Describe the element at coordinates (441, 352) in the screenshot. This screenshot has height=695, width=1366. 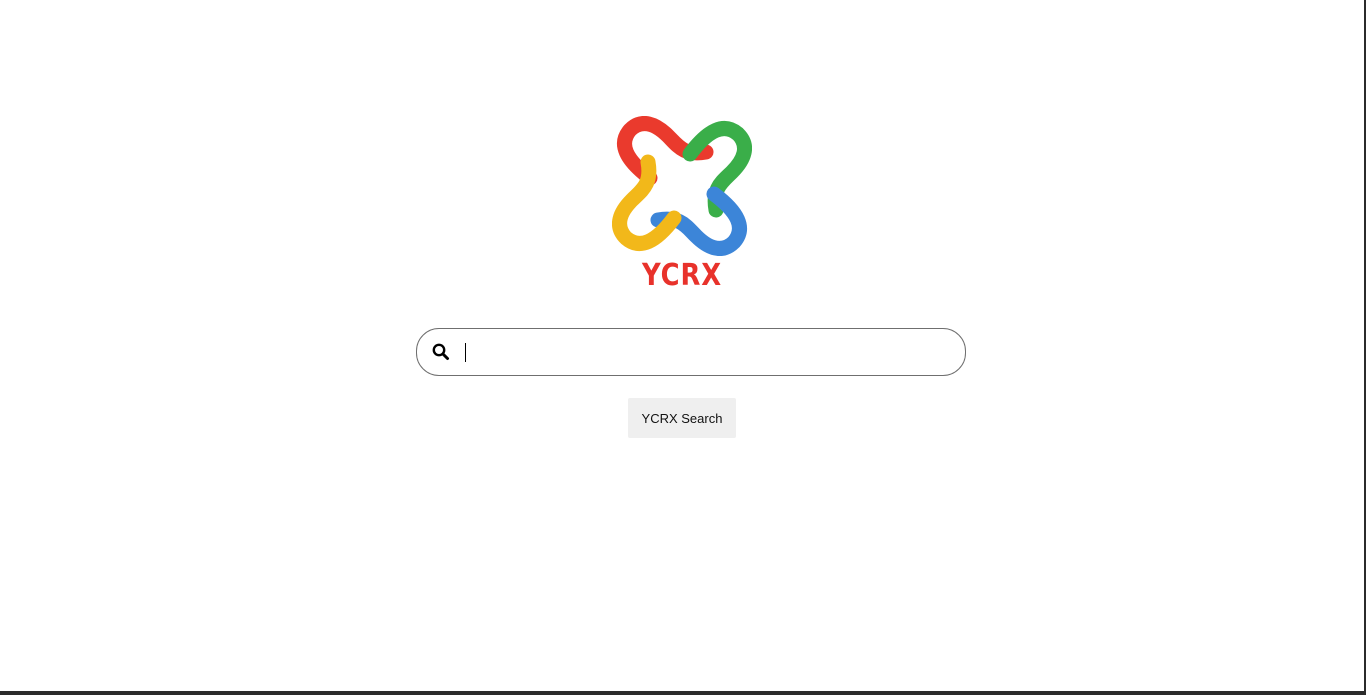
I see `search-icon` at that location.